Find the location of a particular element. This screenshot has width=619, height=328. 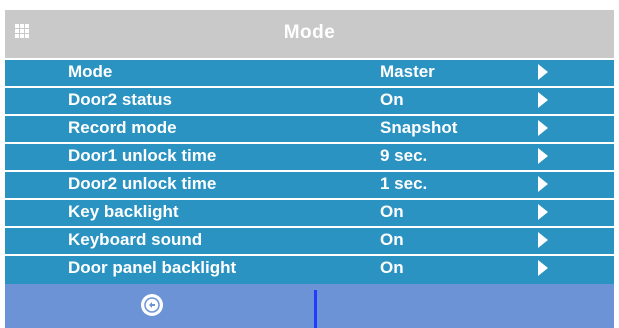

setting-label: Door2 unlock time is located at coordinates (142, 183).